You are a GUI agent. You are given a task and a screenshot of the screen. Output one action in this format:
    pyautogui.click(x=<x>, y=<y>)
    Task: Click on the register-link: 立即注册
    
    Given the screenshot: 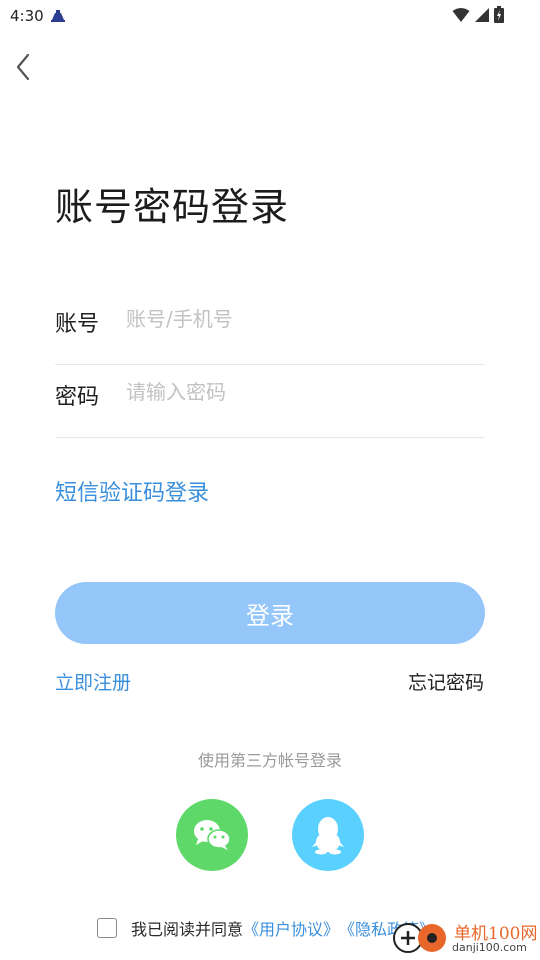 What is the action you would take?
    pyautogui.click(x=93, y=681)
    